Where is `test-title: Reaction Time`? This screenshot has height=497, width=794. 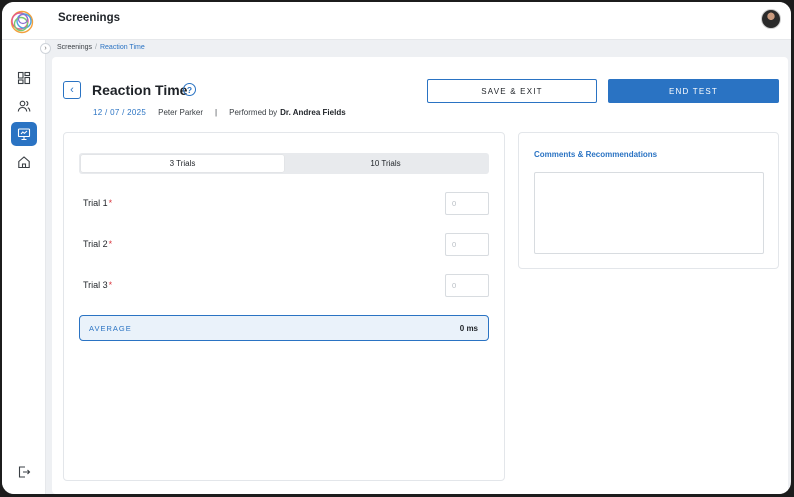
test-title: Reaction Time is located at coordinates (140, 90).